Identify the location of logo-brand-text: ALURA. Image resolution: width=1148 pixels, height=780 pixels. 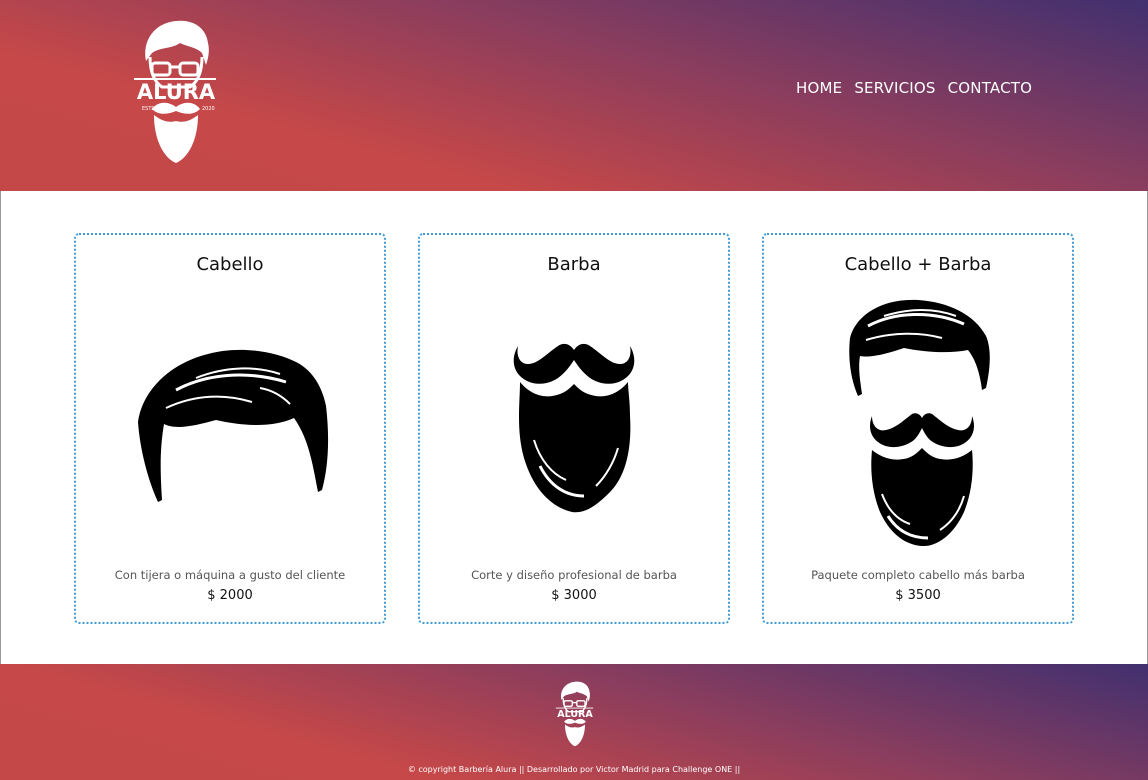
(176, 92).